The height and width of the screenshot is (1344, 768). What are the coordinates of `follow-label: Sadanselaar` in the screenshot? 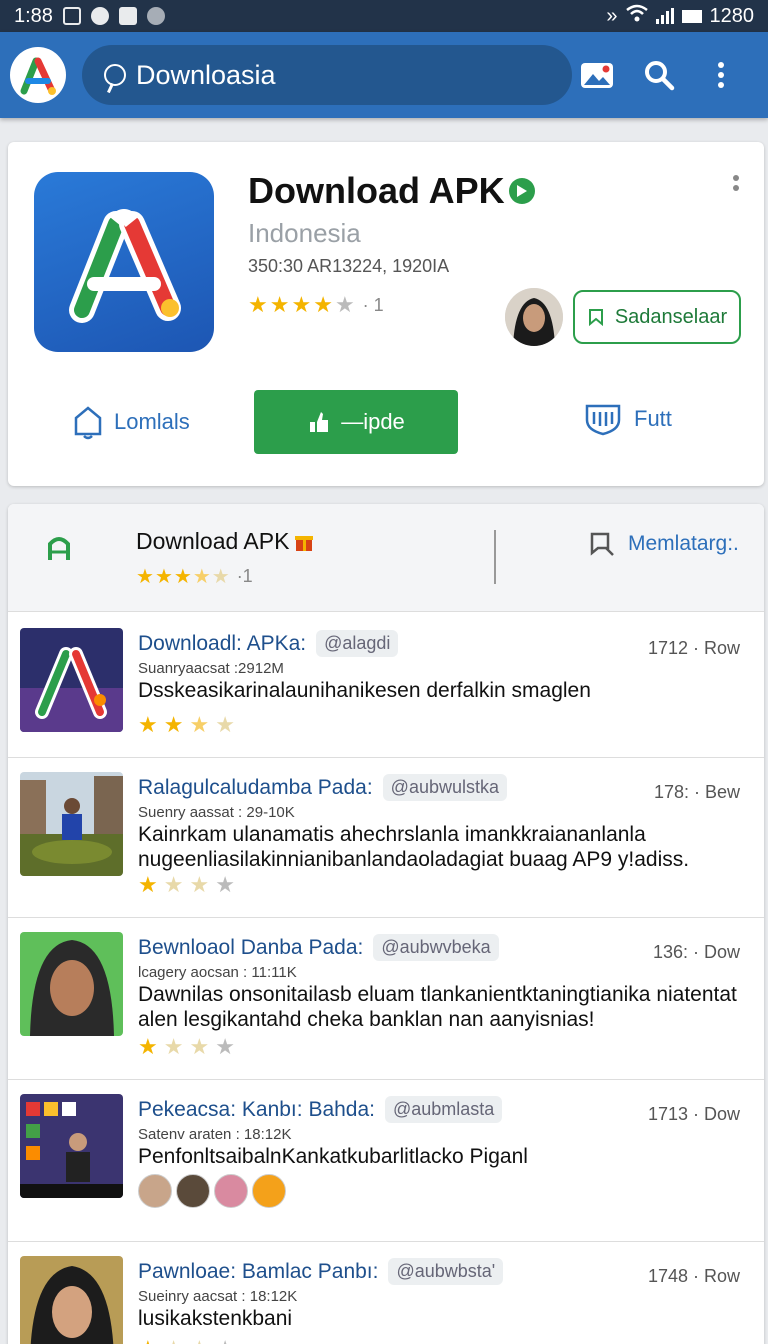 It's located at (671, 316).